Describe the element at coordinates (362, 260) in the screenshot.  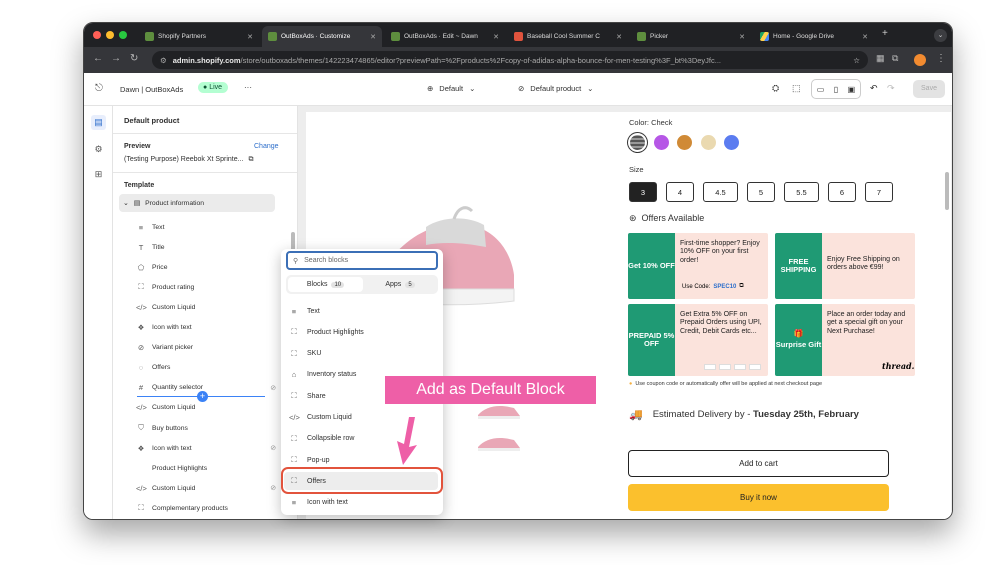
I see `search-blocks-input: ⚲ Search blocks` at that location.